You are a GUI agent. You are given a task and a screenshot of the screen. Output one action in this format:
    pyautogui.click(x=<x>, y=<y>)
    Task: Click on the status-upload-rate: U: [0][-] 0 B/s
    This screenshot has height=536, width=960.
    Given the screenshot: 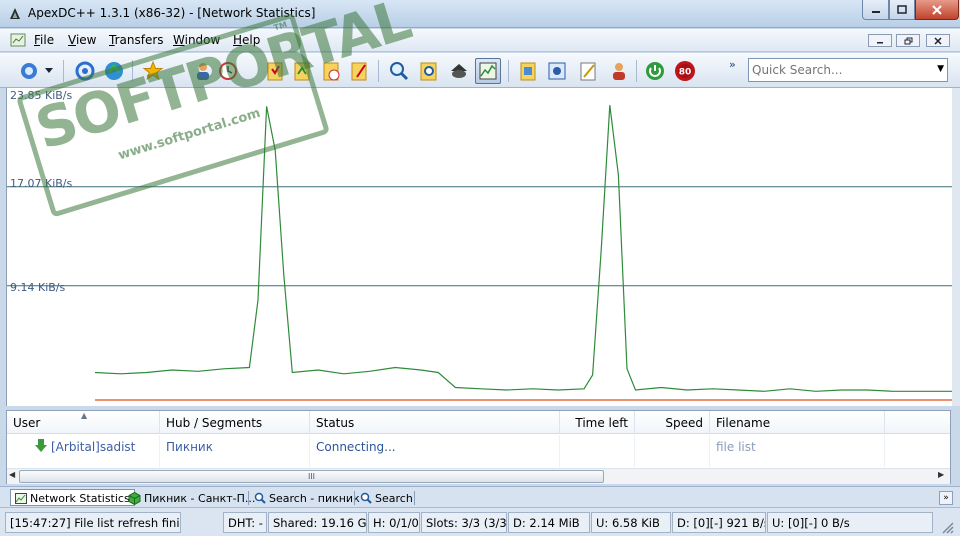 What is the action you would take?
    pyautogui.click(x=850, y=522)
    